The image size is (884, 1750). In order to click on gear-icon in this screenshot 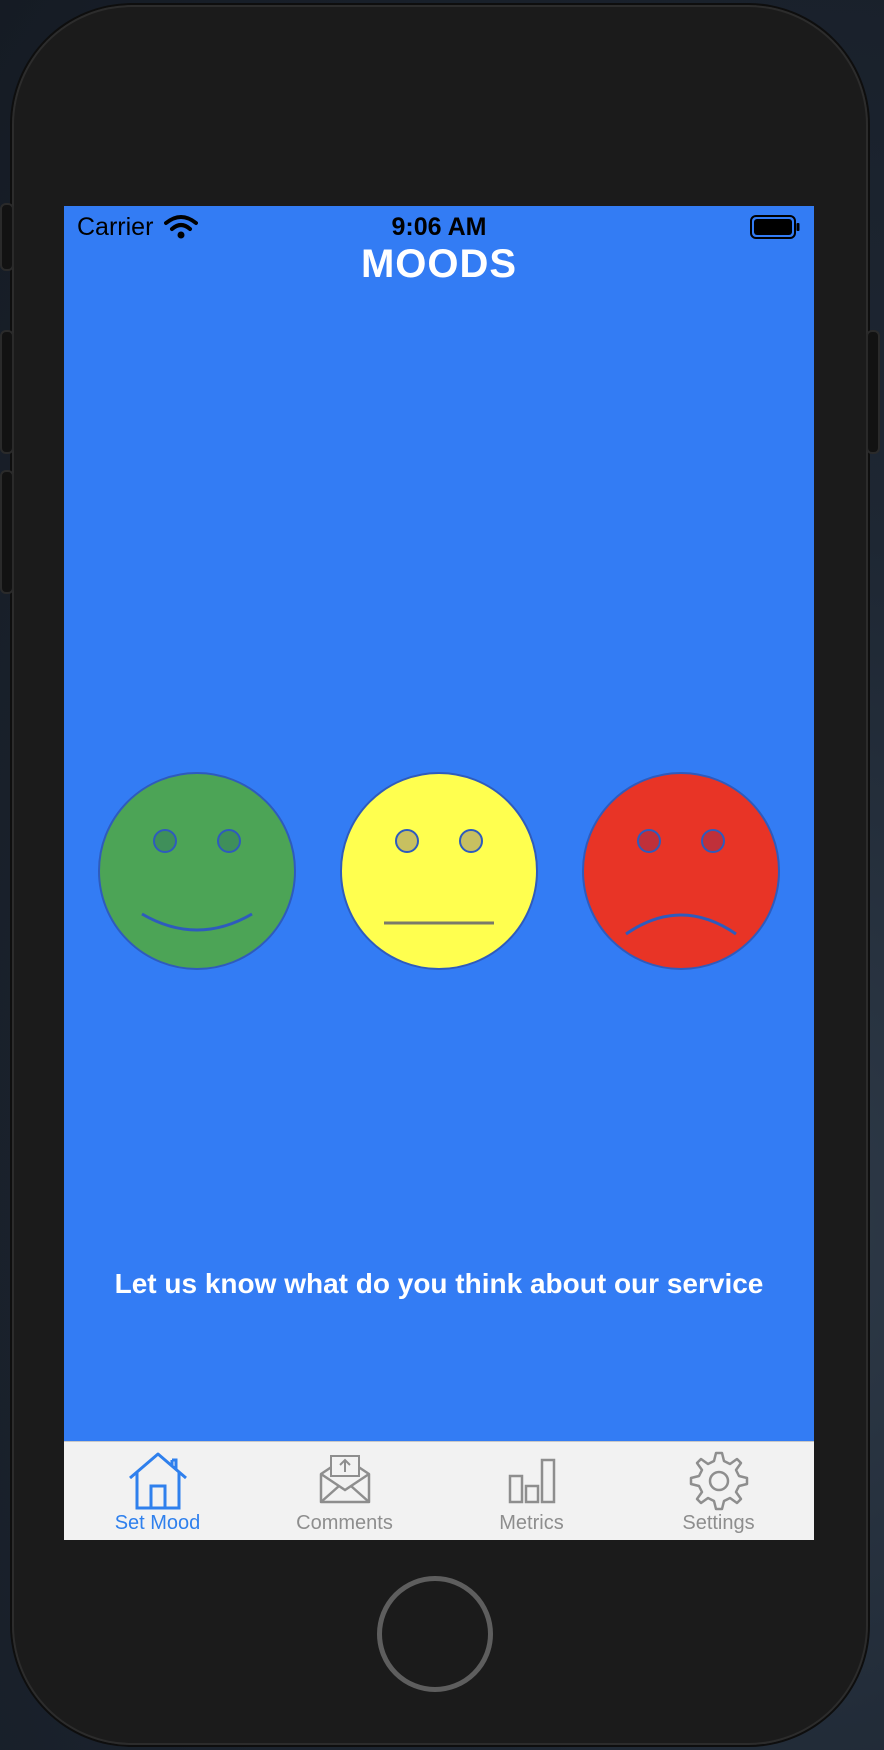, I will do `click(718, 1481)`.